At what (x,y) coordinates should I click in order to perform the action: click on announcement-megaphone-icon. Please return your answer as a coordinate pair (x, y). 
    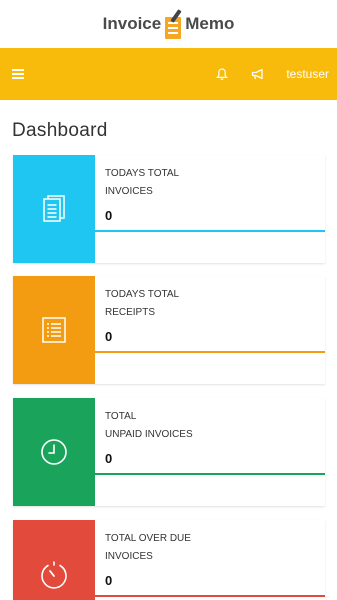
    Looking at the image, I should click on (258, 74).